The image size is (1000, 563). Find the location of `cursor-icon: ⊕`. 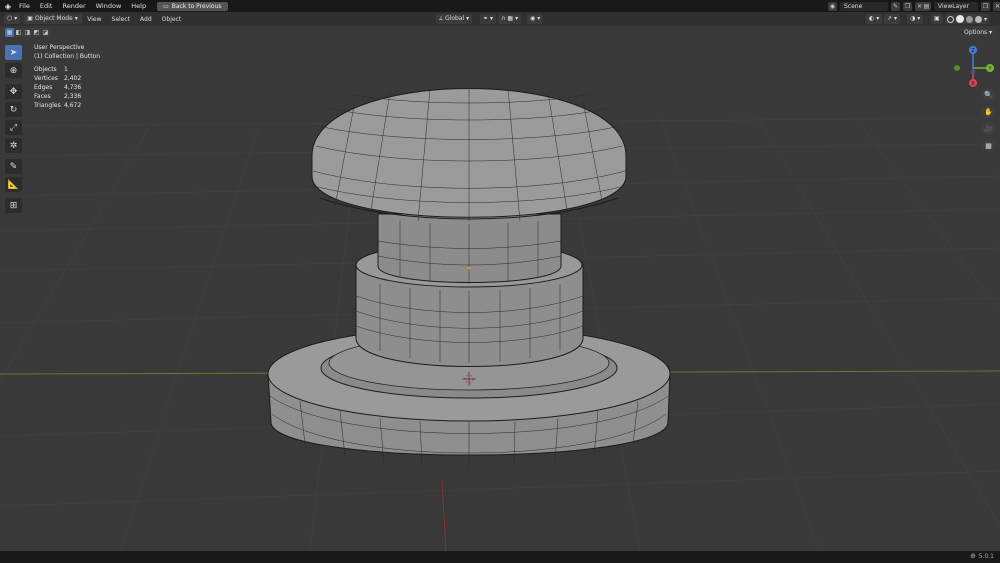

cursor-icon: ⊕ is located at coordinates (13, 70).